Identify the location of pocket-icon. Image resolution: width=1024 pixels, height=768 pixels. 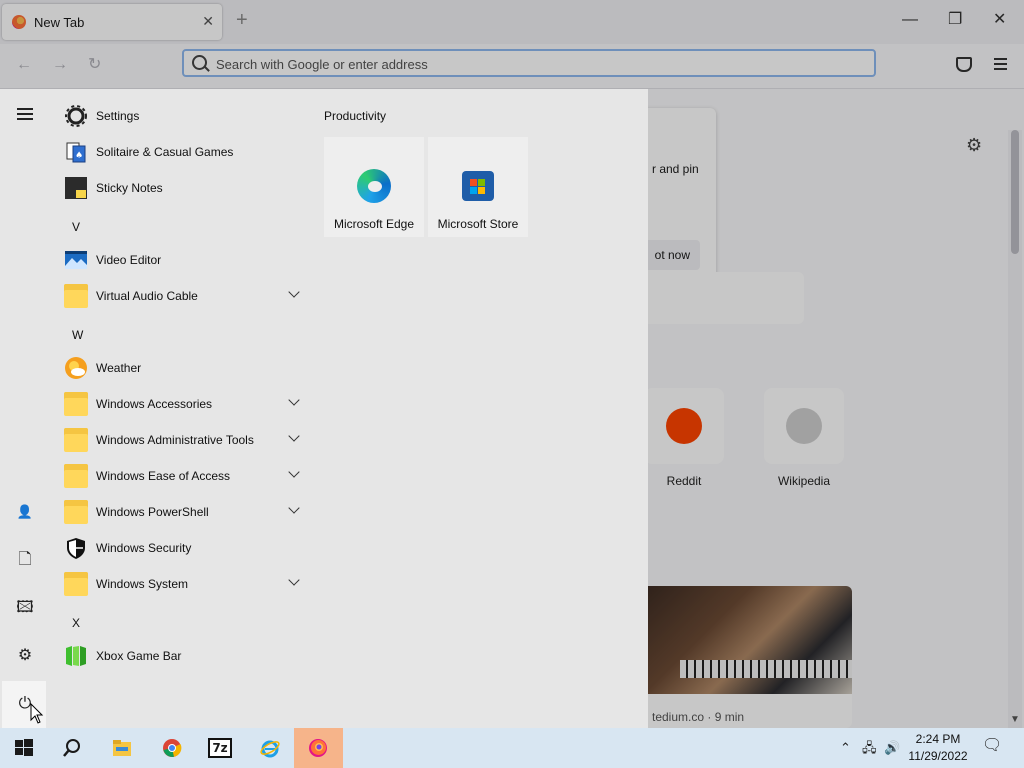
(964, 64).